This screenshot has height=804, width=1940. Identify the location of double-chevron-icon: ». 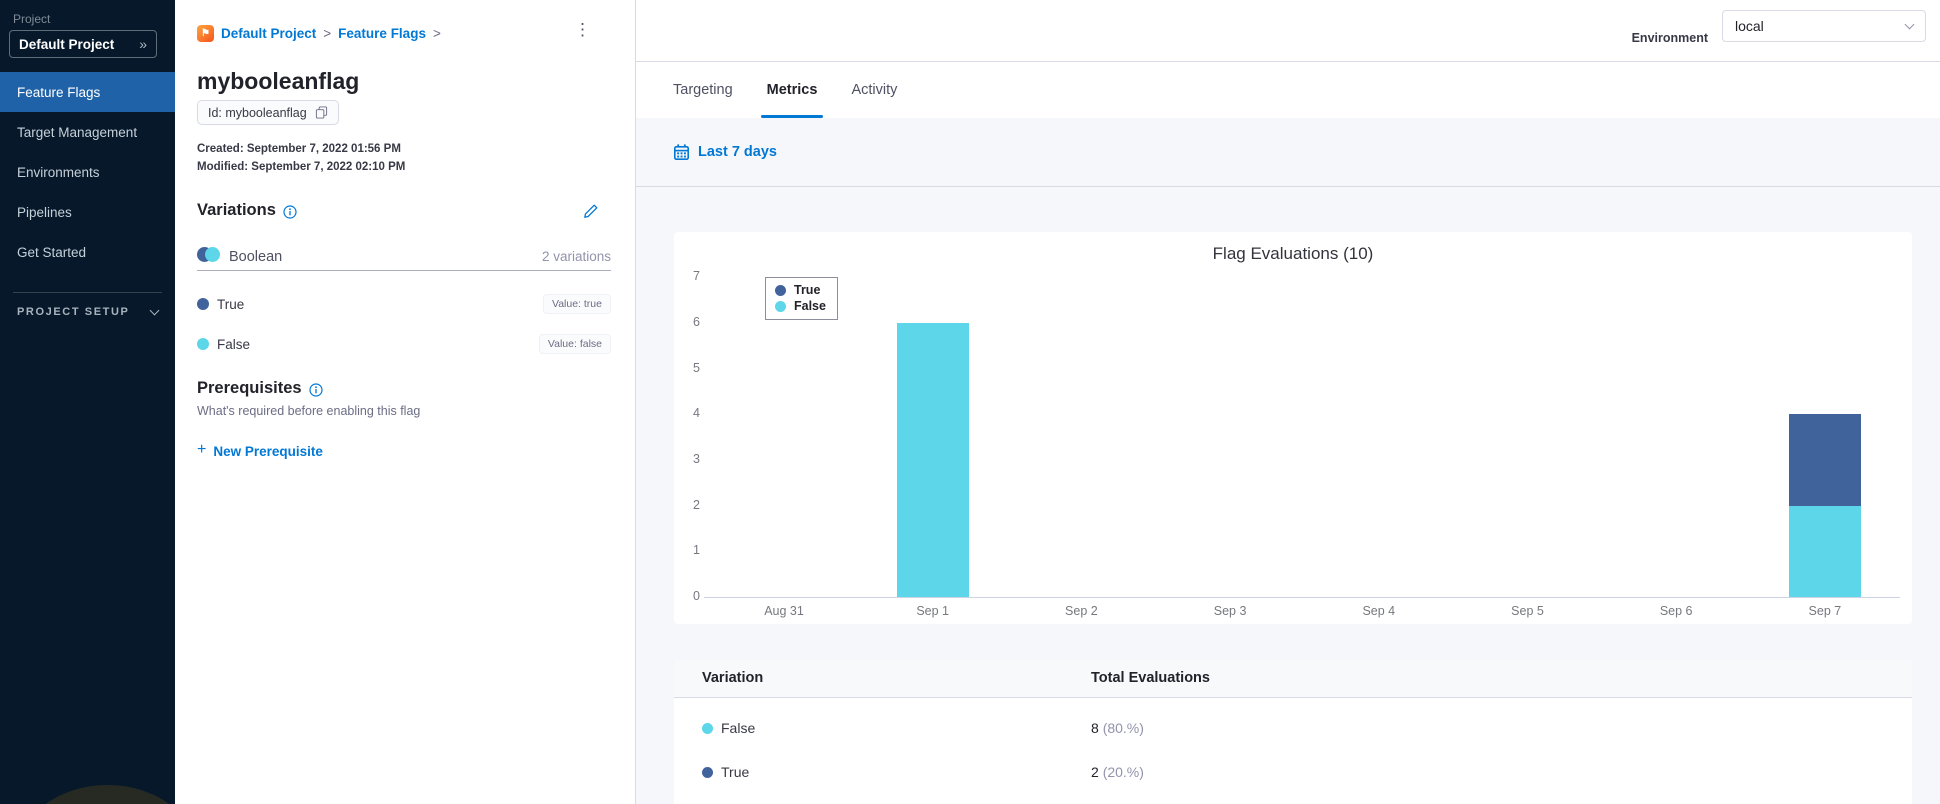
(143, 44).